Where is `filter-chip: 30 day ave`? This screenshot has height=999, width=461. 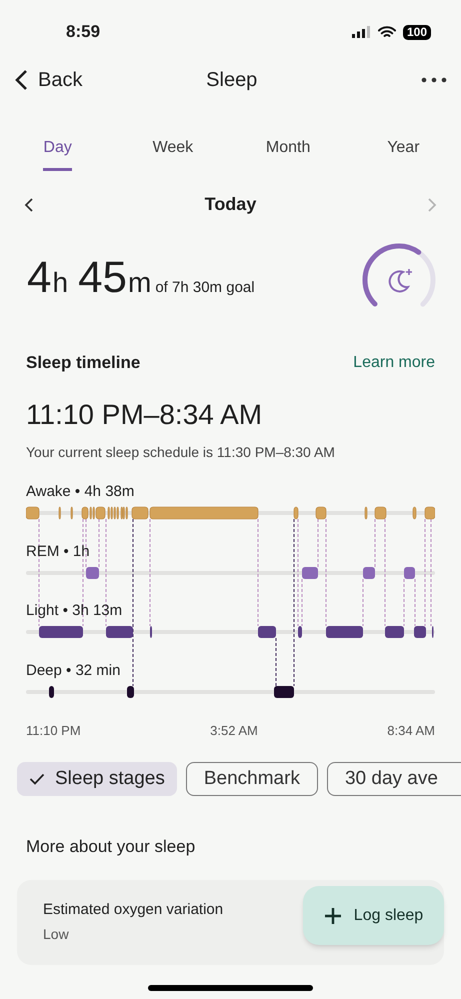 filter-chip: 30 day ave is located at coordinates (393, 779).